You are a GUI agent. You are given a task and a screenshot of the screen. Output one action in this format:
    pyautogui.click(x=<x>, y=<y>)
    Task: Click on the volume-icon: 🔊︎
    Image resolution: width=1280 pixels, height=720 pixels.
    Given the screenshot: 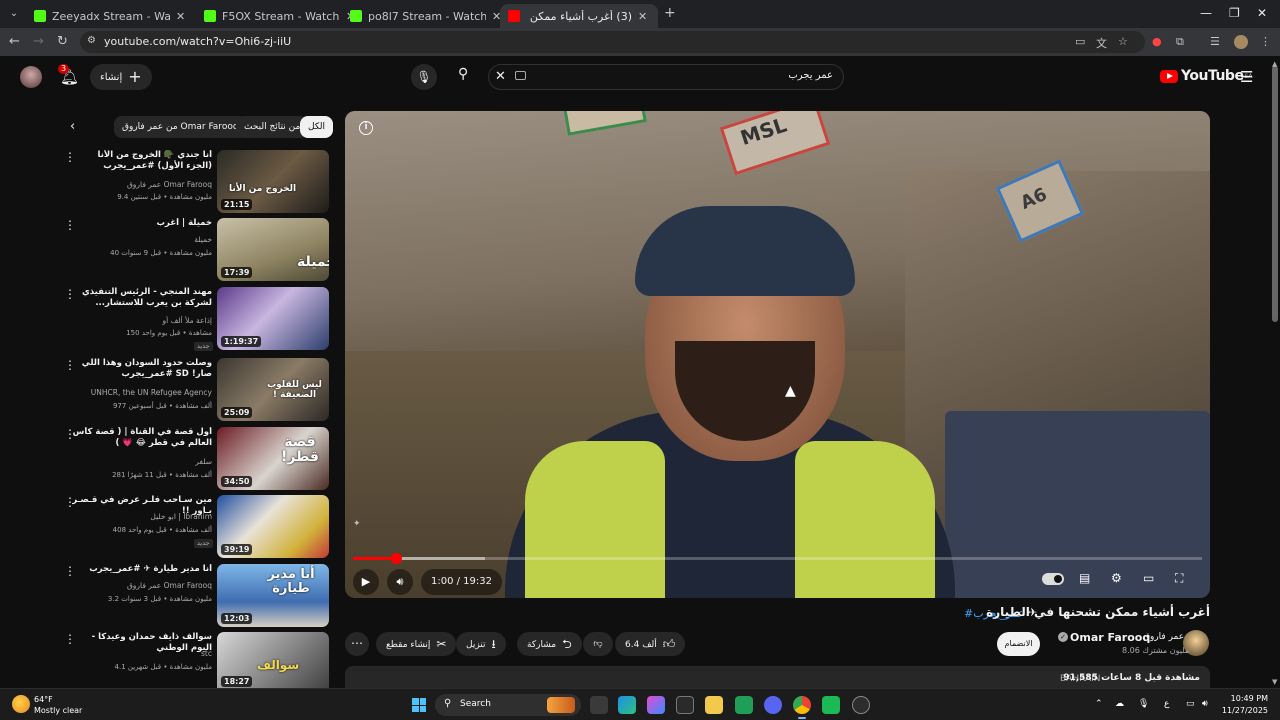 What is the action you would take?
    pyautogui.click(x=1205, y=704)
    